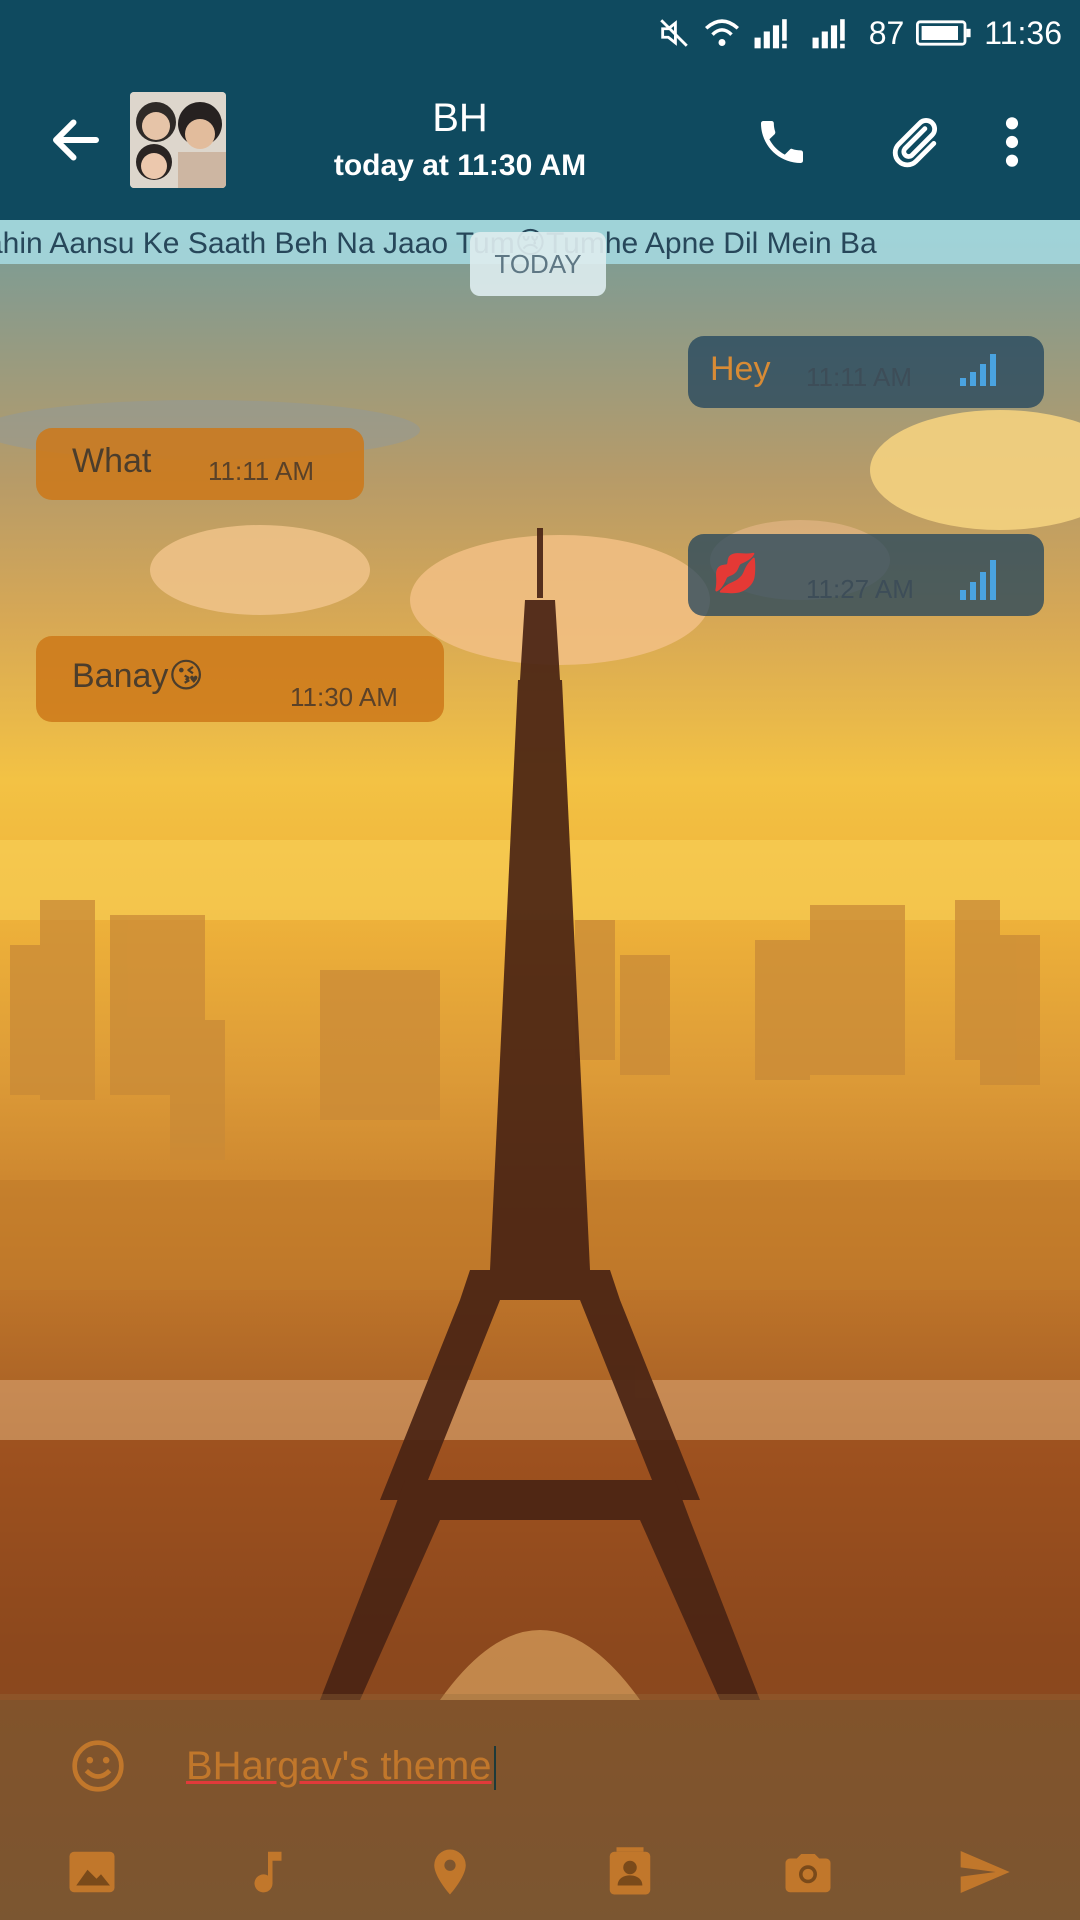 The image size is (1080, 1920). Describe the element at coordinates (460, 118) in the screenshot. I see `contact-name: BH` at that location.